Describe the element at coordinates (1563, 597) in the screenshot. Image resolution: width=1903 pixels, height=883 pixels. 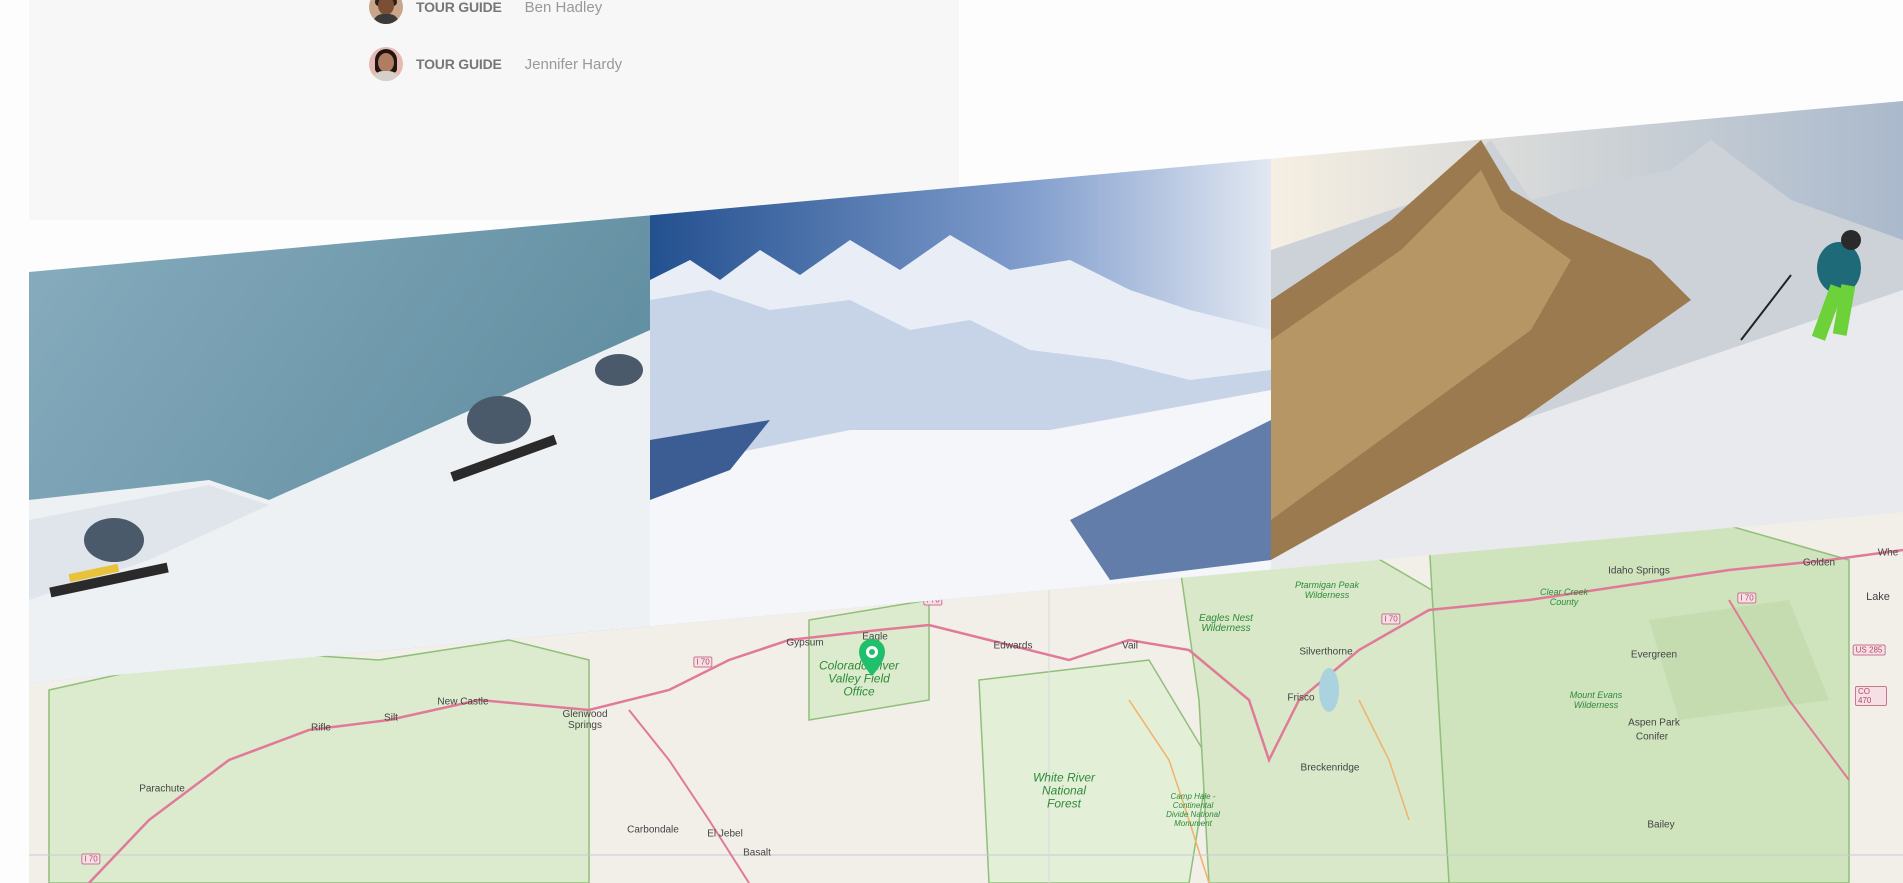
I see `map-area-label: Clear Creek County` at that location.